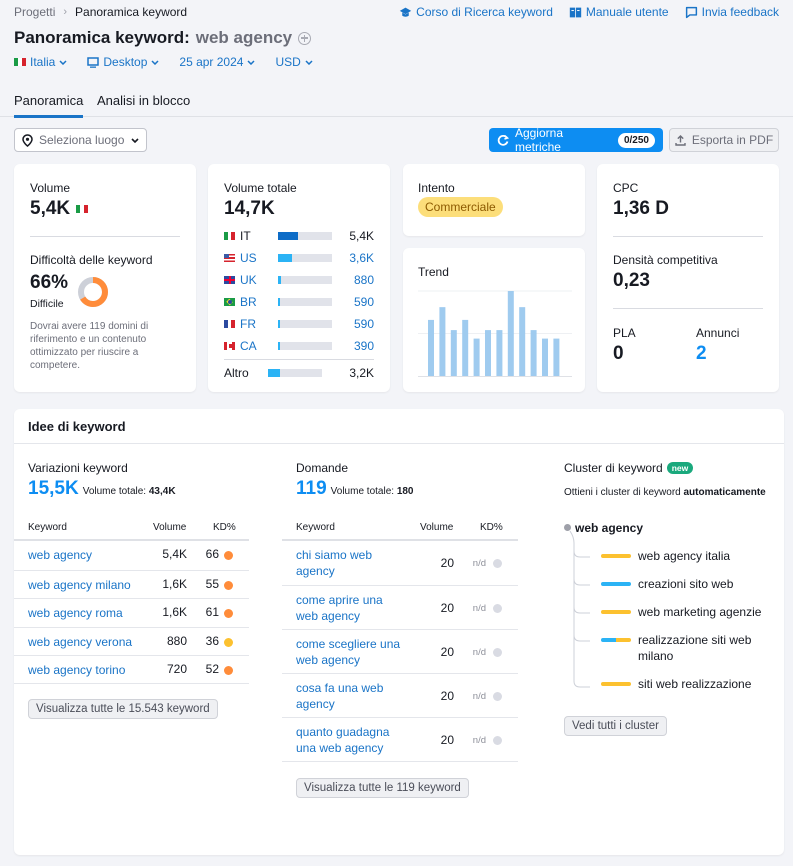 This screenshot has height=866, width=793. Describe the element at coordinates (689, 556) in the screenshot. I see `cluster-item: web agency italia` at that location.